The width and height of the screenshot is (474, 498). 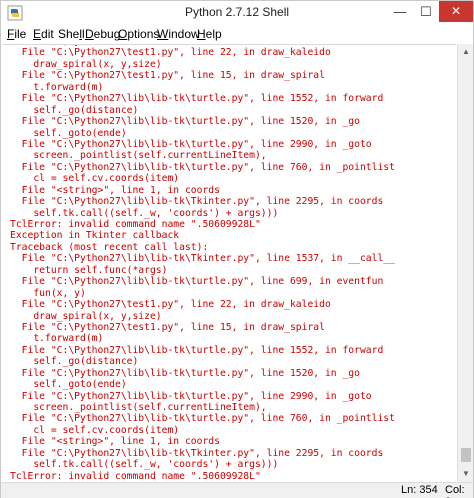 What do you see at coordinates (400, 11) in the screenshot?
I see `minimize-button: —` at bounding box center [400, 11].